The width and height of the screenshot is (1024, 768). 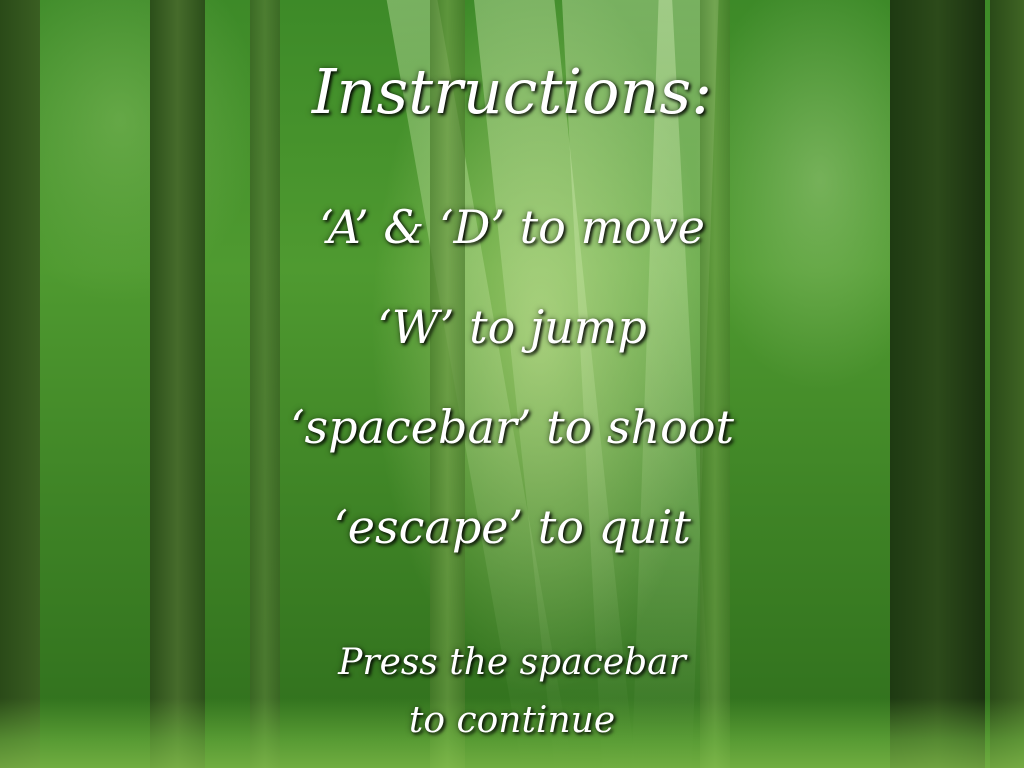 I want to click on continue-prompt-line1: Press the spacebar, so click(x=512, y=662).